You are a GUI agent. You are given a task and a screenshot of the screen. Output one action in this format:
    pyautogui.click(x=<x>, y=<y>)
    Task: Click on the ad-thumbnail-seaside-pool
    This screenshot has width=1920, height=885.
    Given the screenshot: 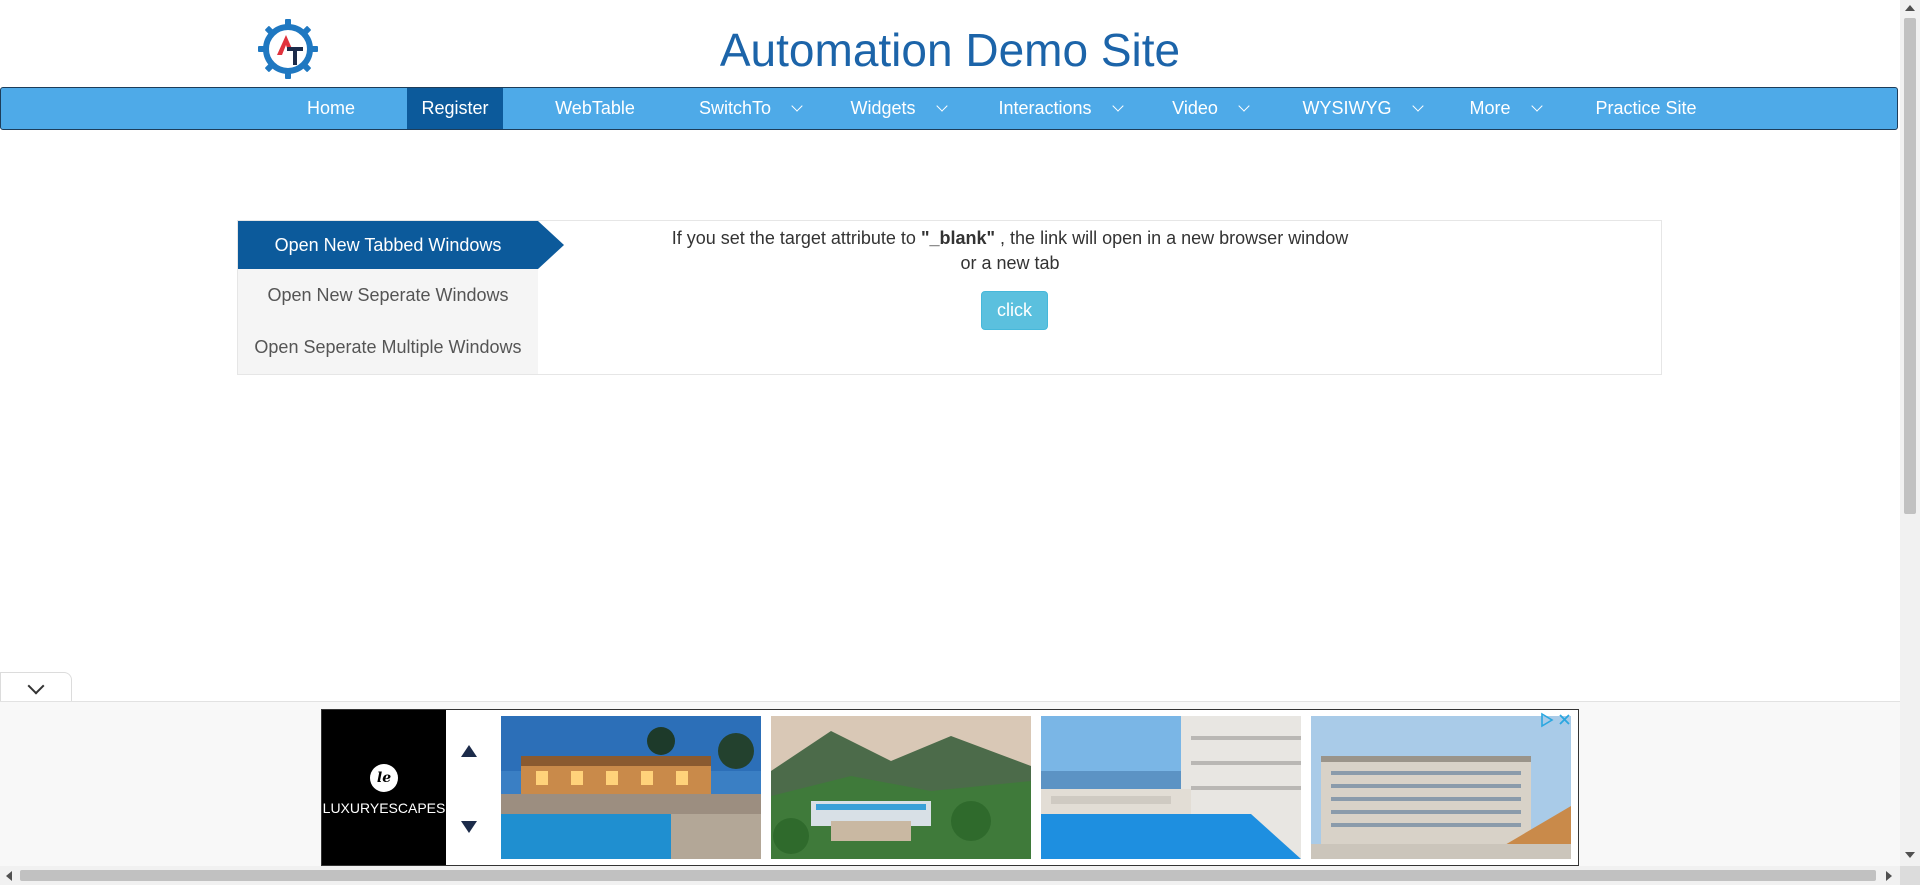 What is the action you would take?
    pyautogui.click(x=1171, y=787)
    